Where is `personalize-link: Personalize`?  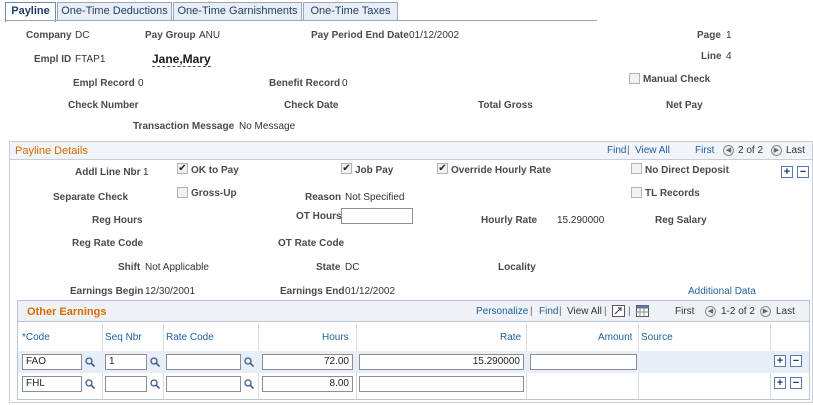
personalize-link: Personalize is located at coordinates (502, 311).